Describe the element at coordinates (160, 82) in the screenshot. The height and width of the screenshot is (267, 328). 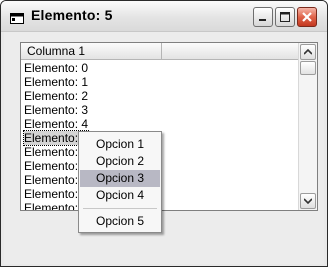
I see `list-item: Elemento: 1` at that location.